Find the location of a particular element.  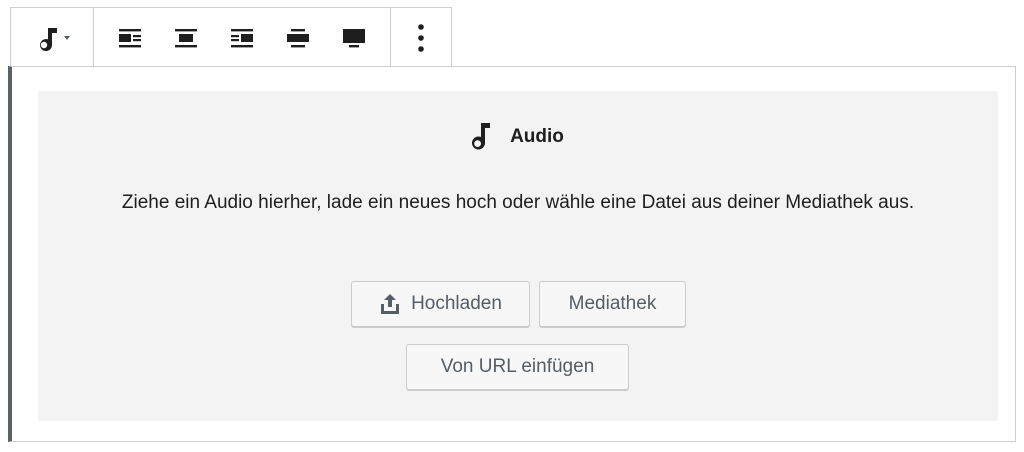

insert-from-url-button-label: Von URL einfügen is located at coordinates (517, 366).